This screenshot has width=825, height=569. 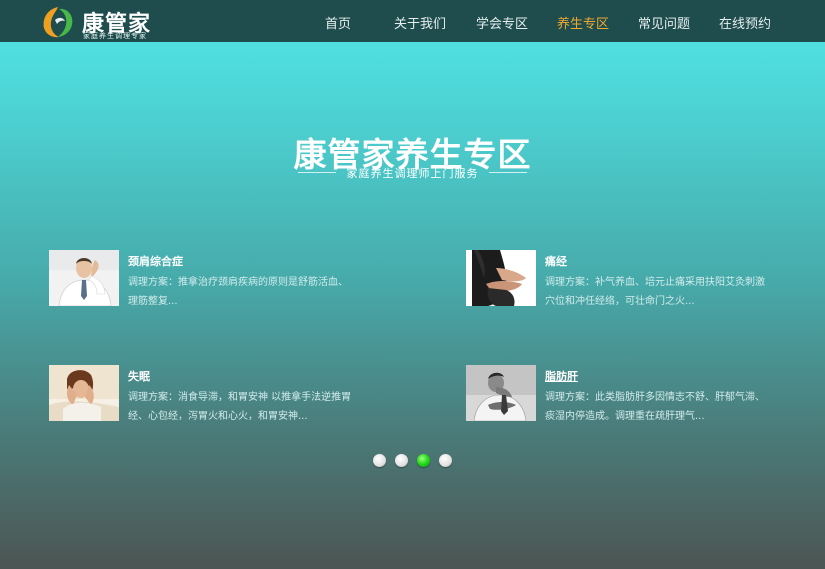 I want to click on top-header: 康管家 家庭养生调理专家 首页 关于我们 学会专区 养生专区 常见问题 在线预约, so click(x=412, y=21).